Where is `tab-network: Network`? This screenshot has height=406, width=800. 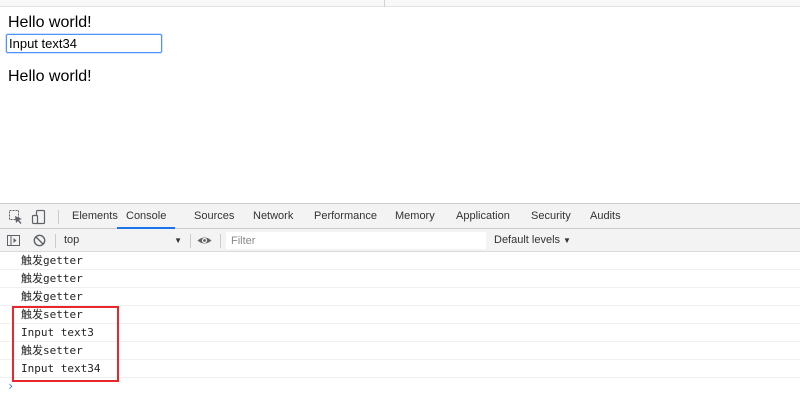 tab-network: Network is located at coordinates (273, 216).